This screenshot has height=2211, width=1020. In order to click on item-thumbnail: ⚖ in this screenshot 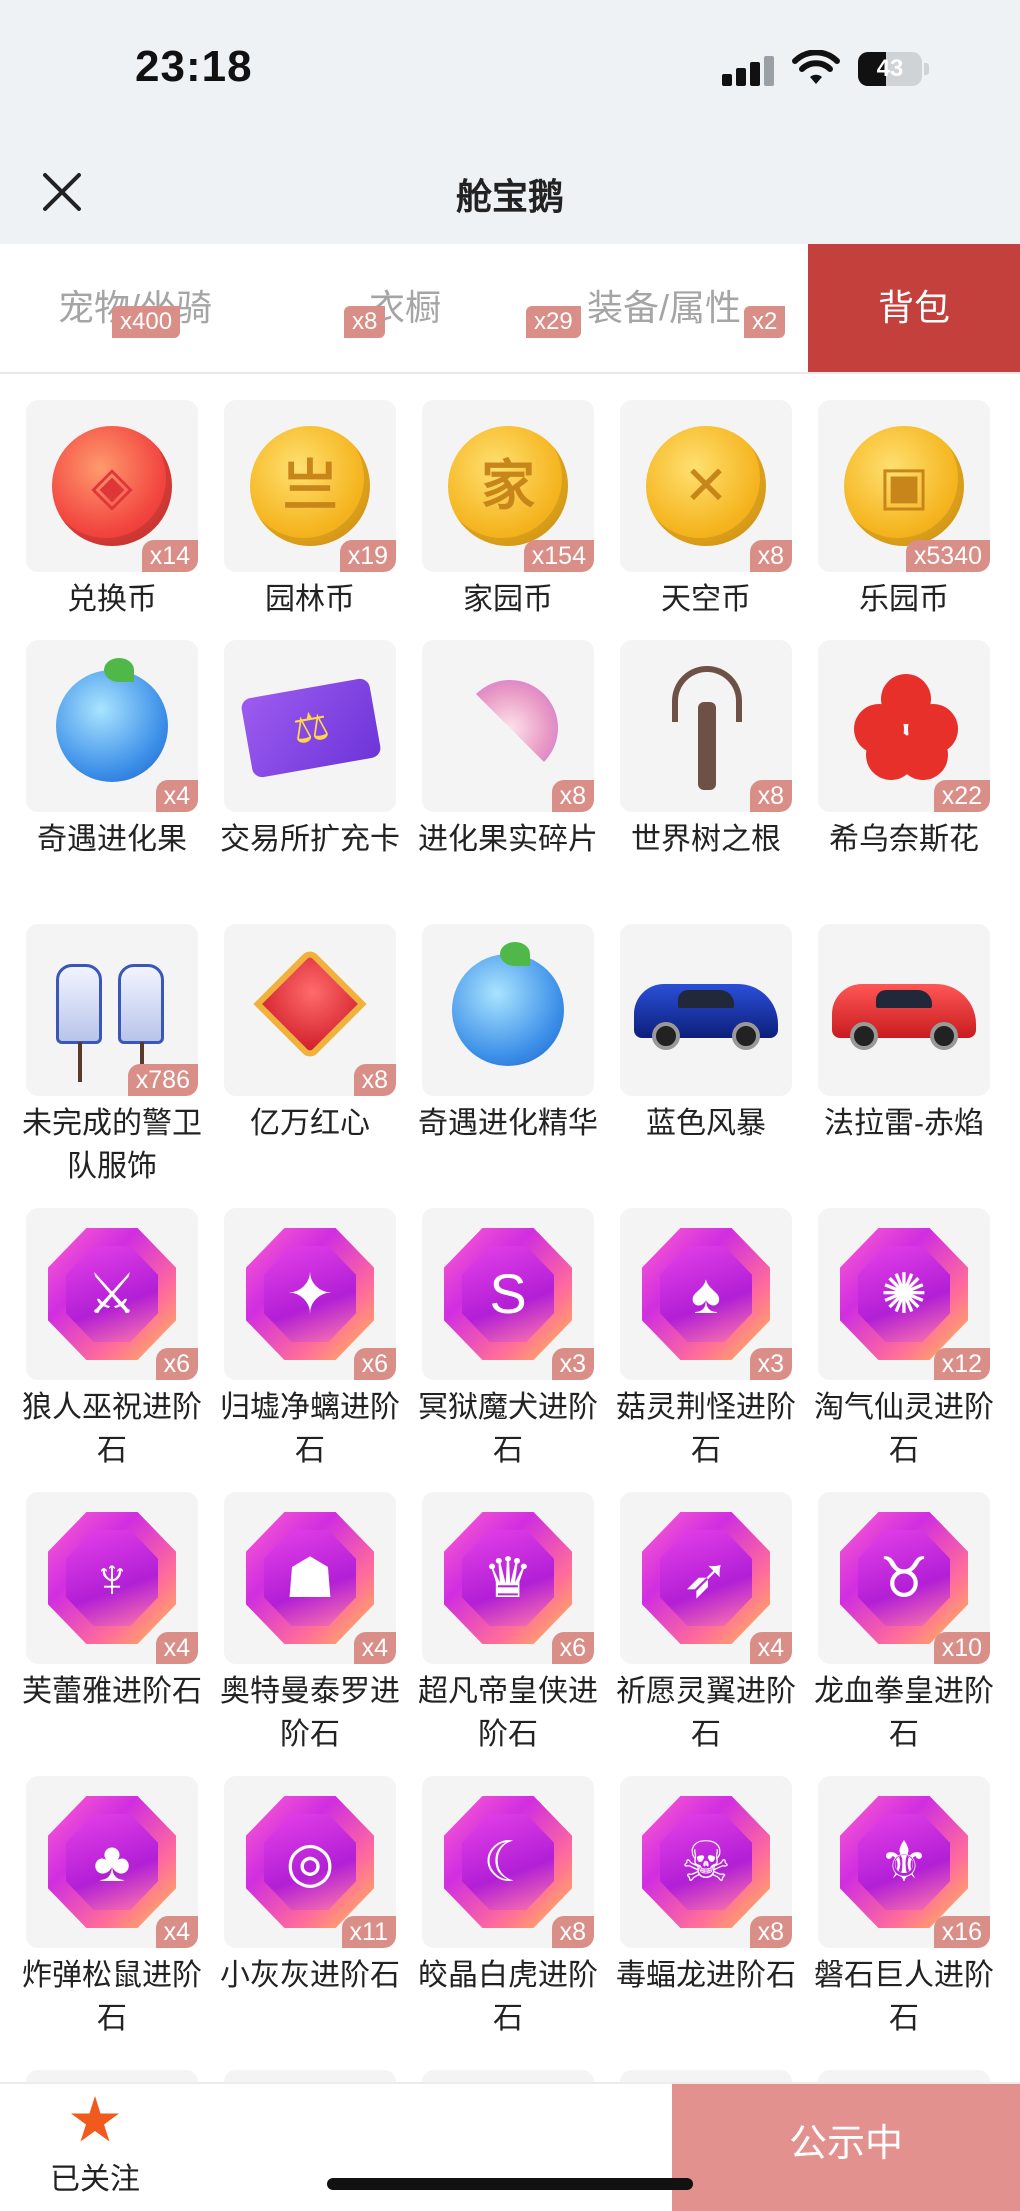, I will do `click(310, 726)`.